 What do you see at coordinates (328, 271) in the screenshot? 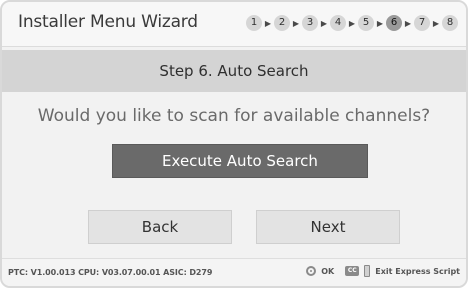
I see `ok-label: OK` at bounding box center [328, 271].